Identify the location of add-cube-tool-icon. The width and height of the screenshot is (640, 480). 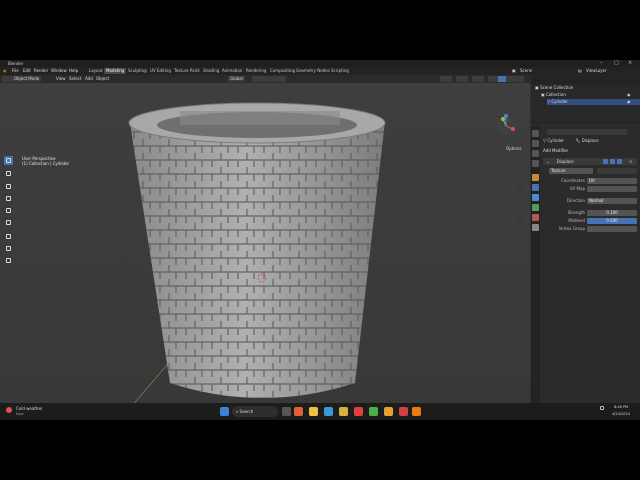
(8, 260).